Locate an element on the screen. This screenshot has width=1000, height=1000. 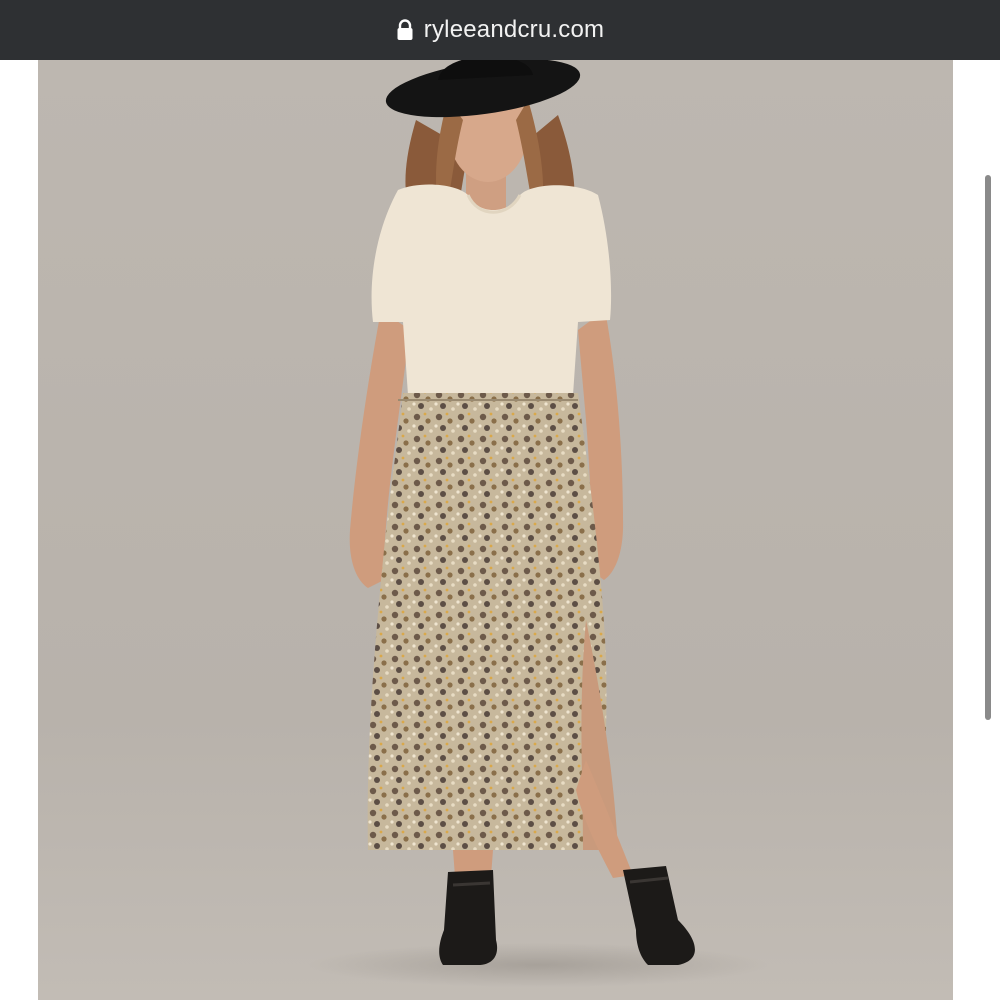
lock-icon is located at coordinates (405, 30).